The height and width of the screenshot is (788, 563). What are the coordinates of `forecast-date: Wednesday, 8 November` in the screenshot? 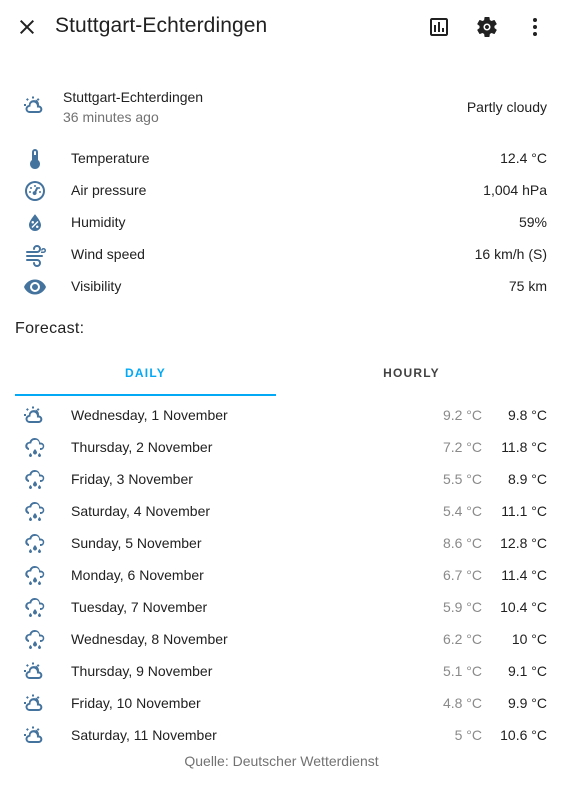 It's located at (149, 639).